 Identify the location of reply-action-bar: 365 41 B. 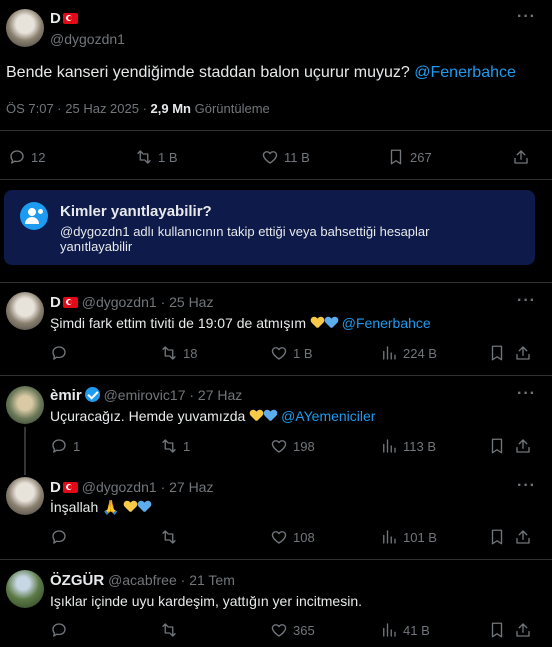
(276, 631).